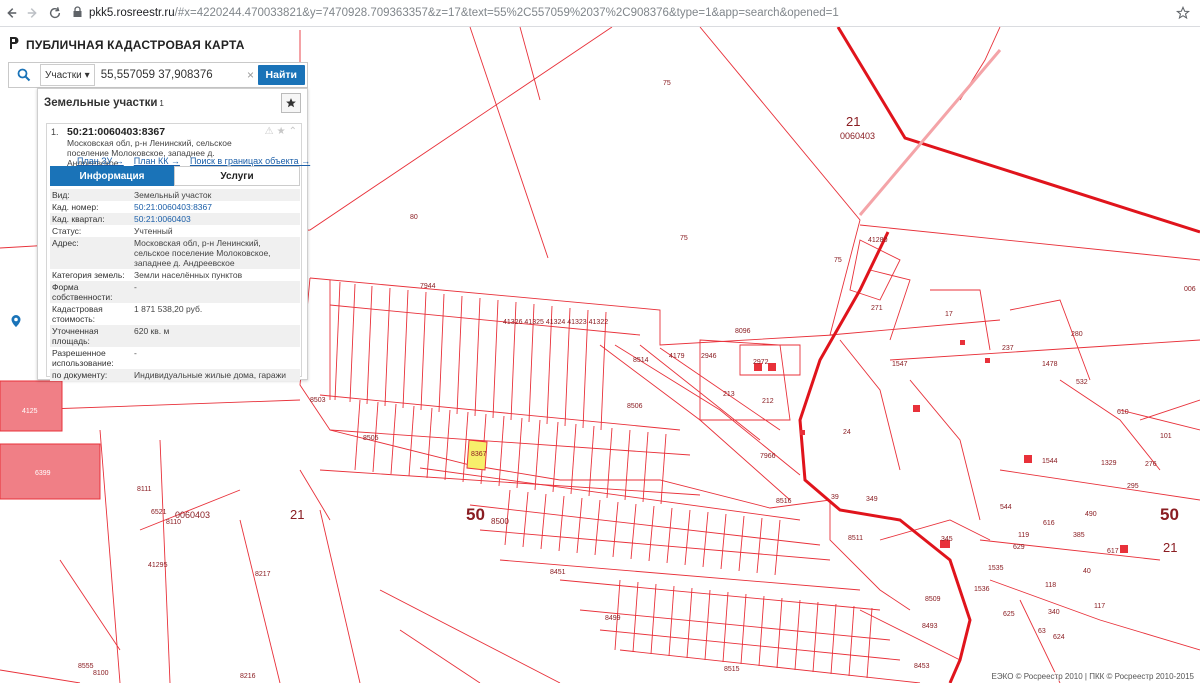  I want to click on star-icon, so click(291, 103).